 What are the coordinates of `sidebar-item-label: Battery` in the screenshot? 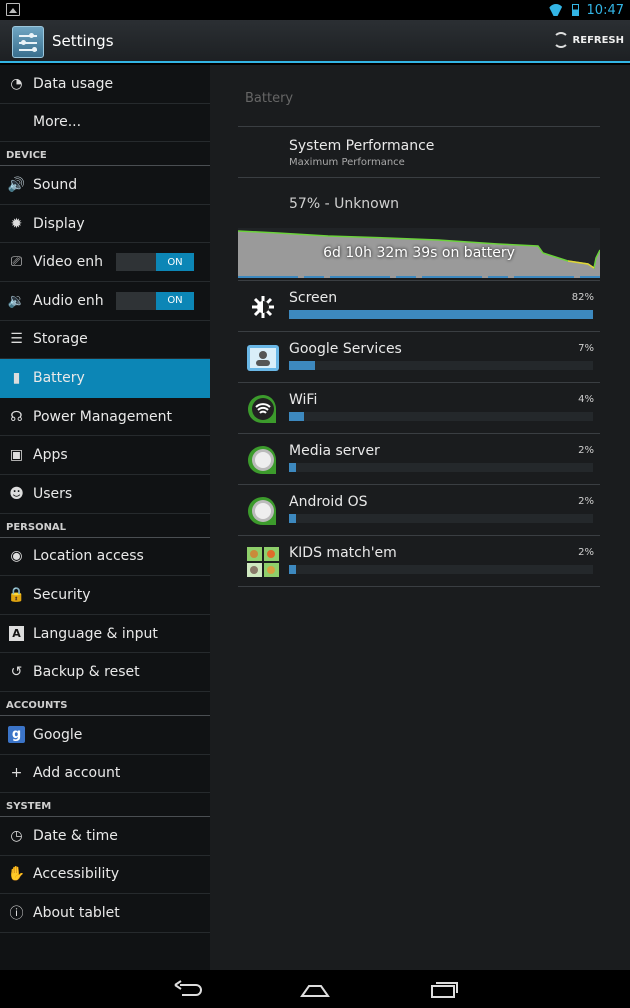 It's located at (59, 377).